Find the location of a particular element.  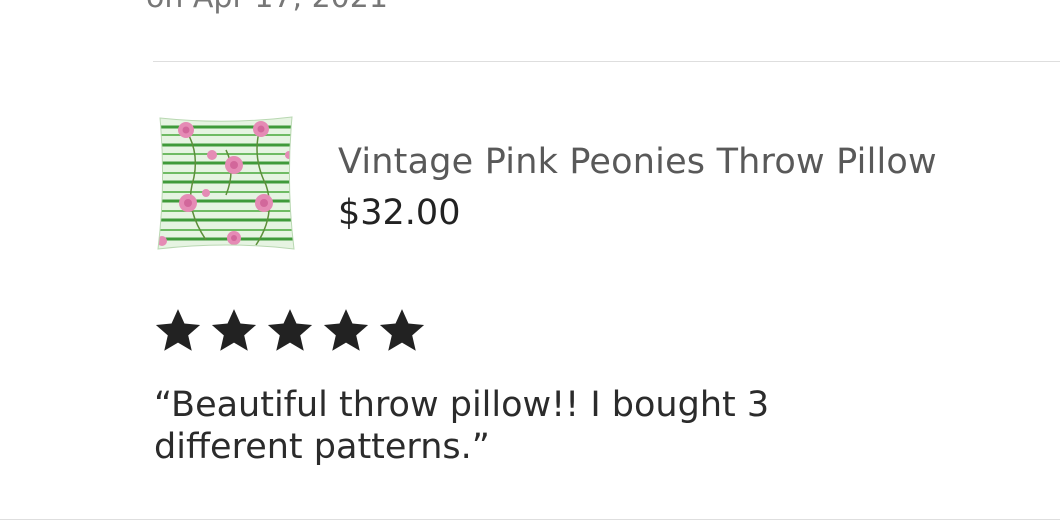

product-title: Vintage Pink Peonies Throw Pillow is located at coordinates (637, 162).